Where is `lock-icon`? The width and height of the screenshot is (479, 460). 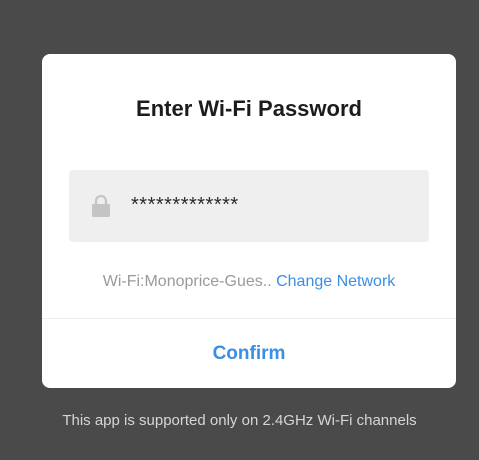
lock-icon is located at coordinates (101, 205).